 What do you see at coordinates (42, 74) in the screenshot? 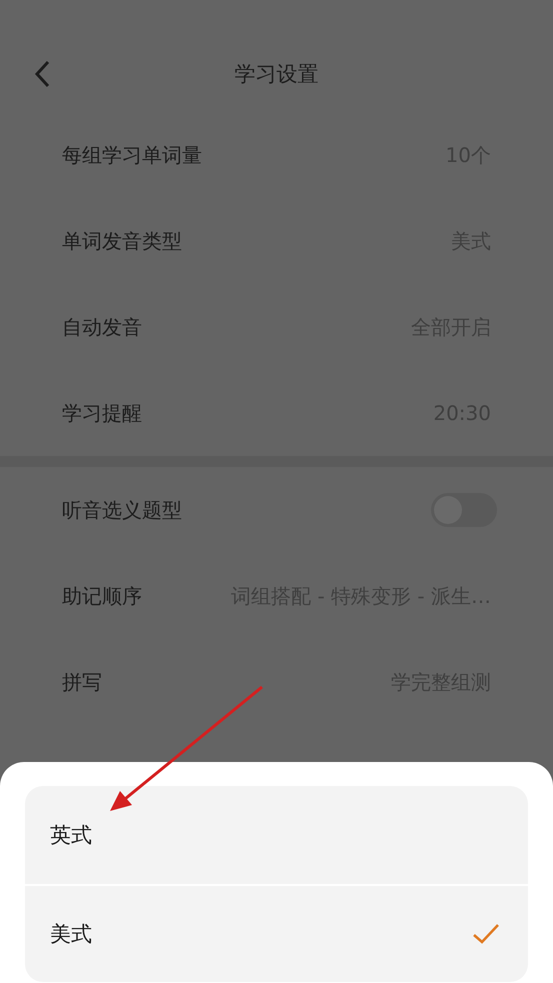
I see `back-icon` at bounding box center [42, 74].